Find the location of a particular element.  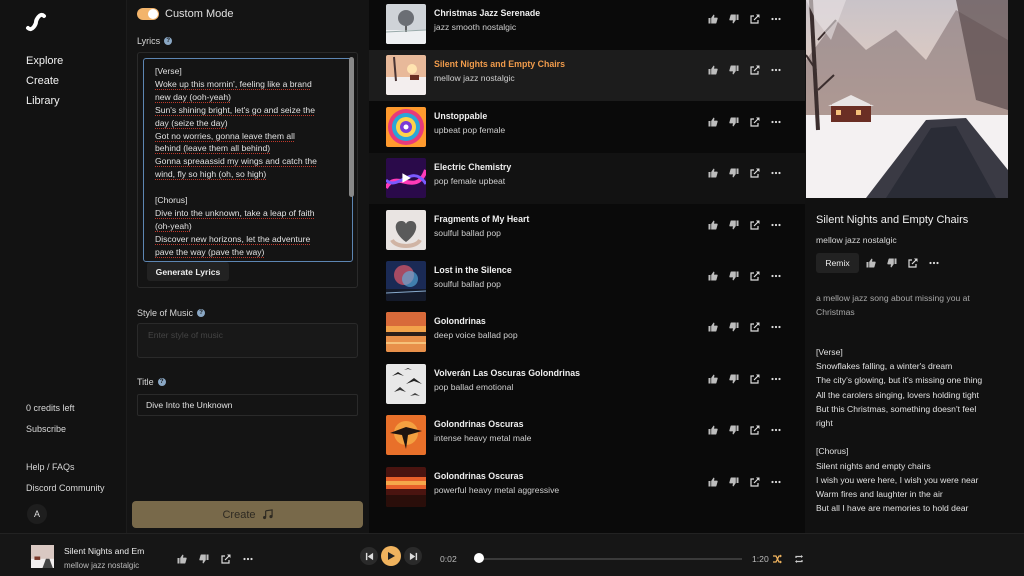

song-tags: powerful heavy metal aggressive is located at coordinates (496, 490).